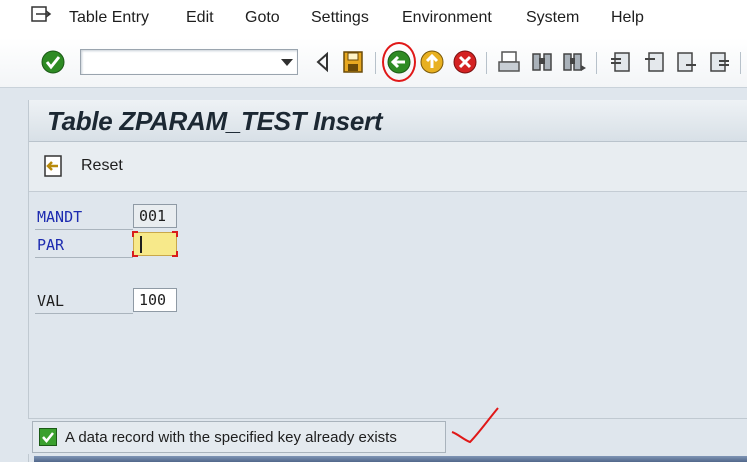  Describe the element at coordinates (53, 62) in the screenshot. I see `enter-icon` at that location.